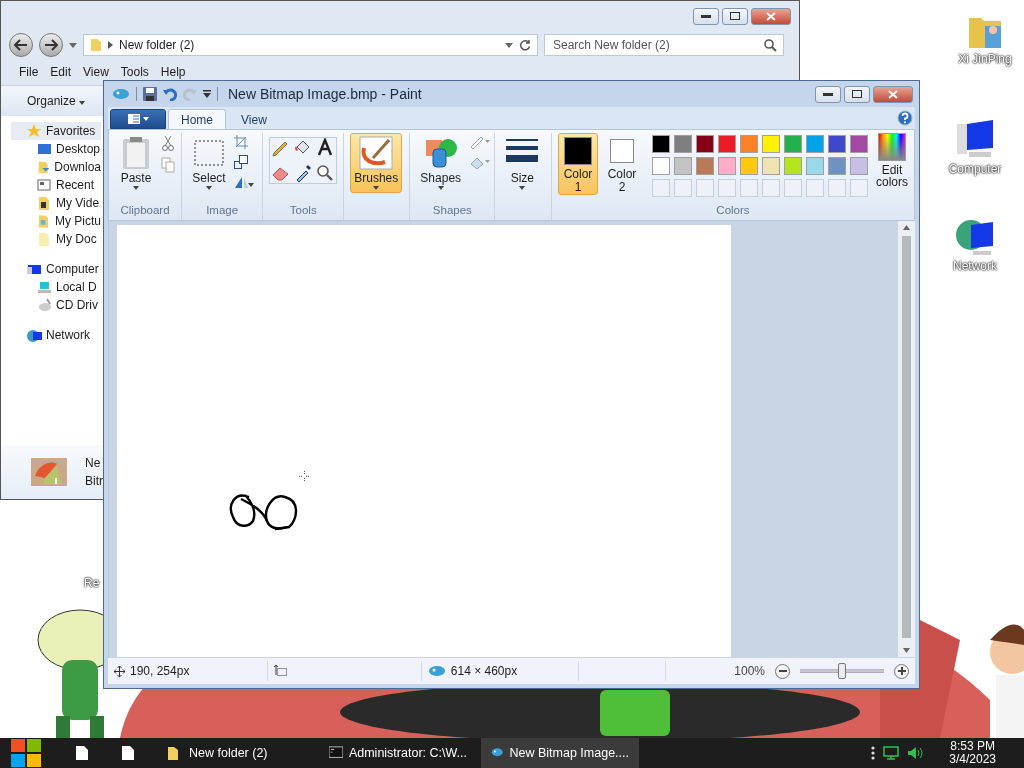 The width and height of the screenshot is (1024, 768). Describe the element at coordinates (891, 753) in the screenshot. I see `network-icon` at that location.